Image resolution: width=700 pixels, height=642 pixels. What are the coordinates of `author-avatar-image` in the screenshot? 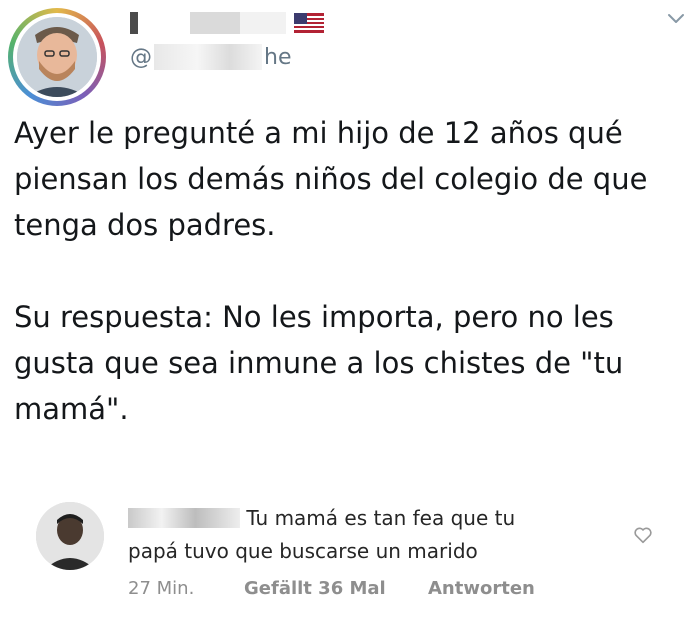 It's located at (57, 57).